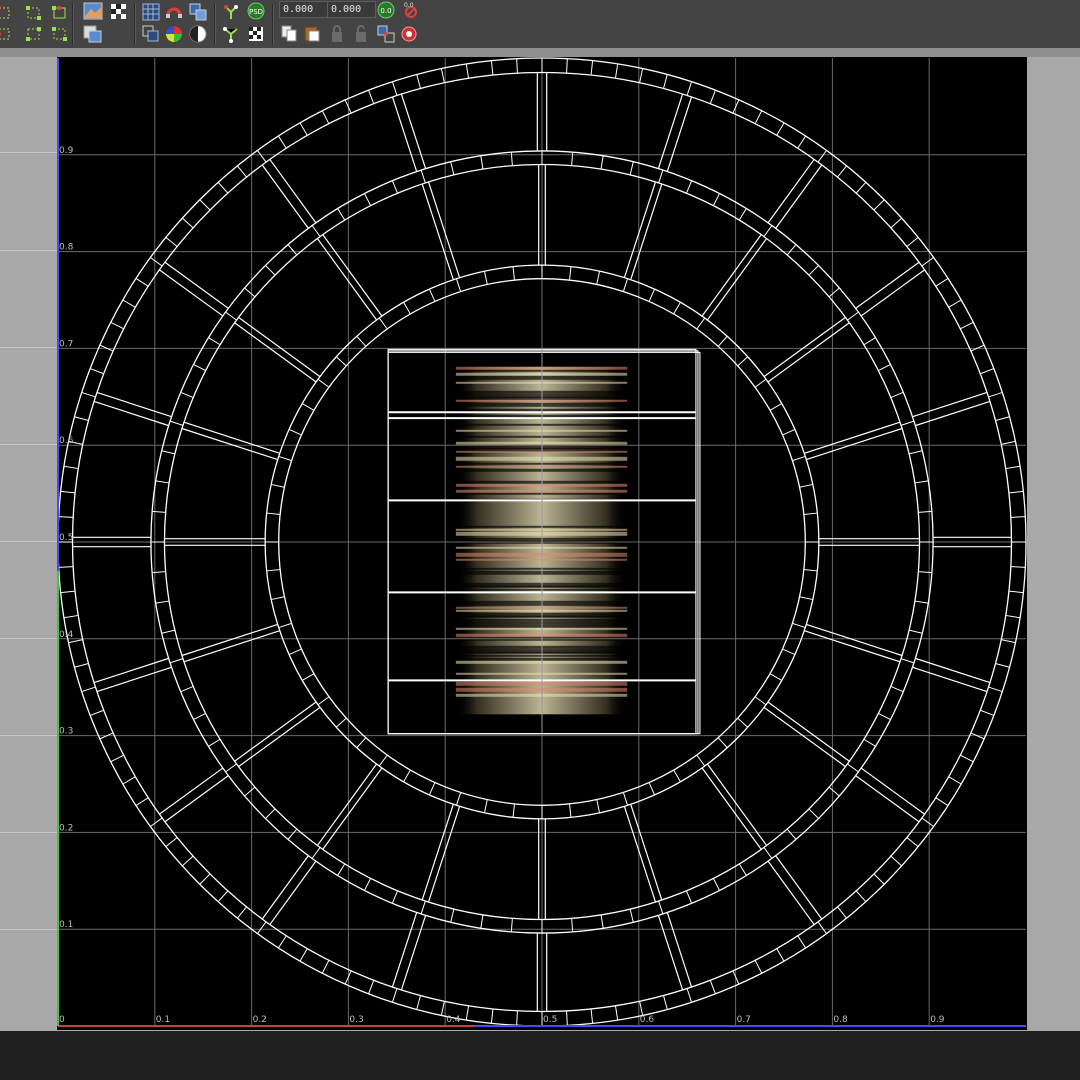 The height and width of the screenshot is (1080, 1080). What do you see at coordinates (409, 10) in the screenshot?
I see `reset-icon: 0.0` at bounding box center [409, 10].